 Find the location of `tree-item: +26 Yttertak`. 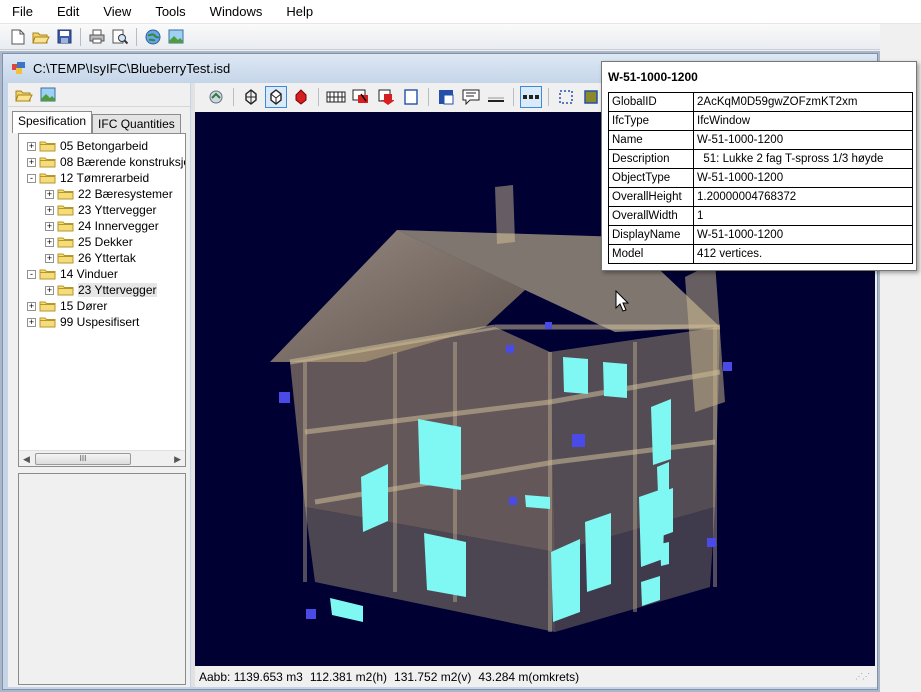

tree-item: +26 Yttertak is located at coordinates (90, 258).